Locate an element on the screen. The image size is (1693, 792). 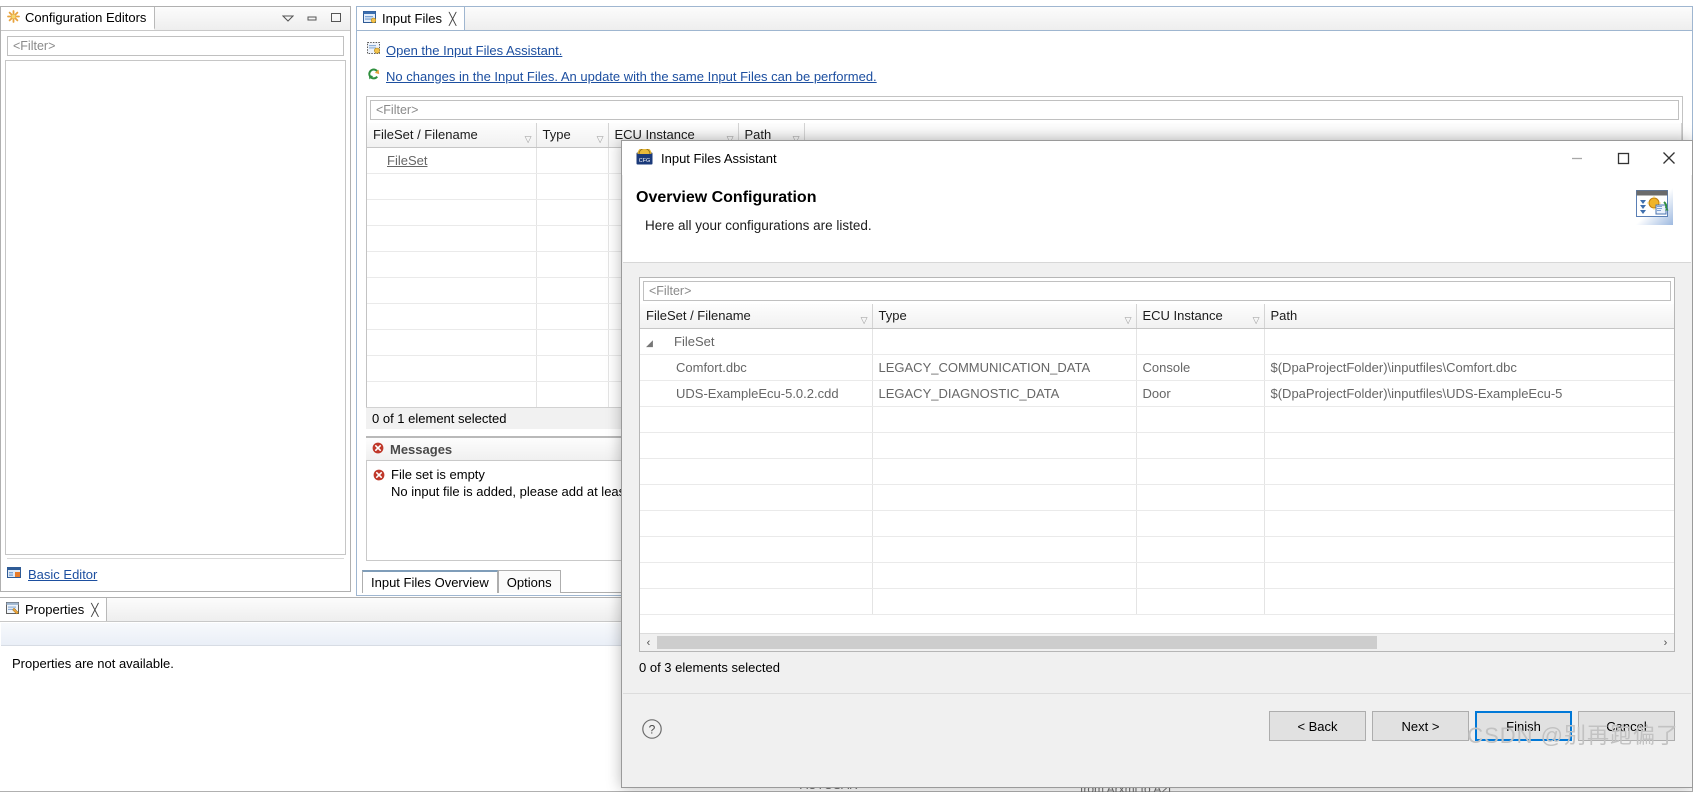
view-menu-icon is located at coordinates (288, 18).